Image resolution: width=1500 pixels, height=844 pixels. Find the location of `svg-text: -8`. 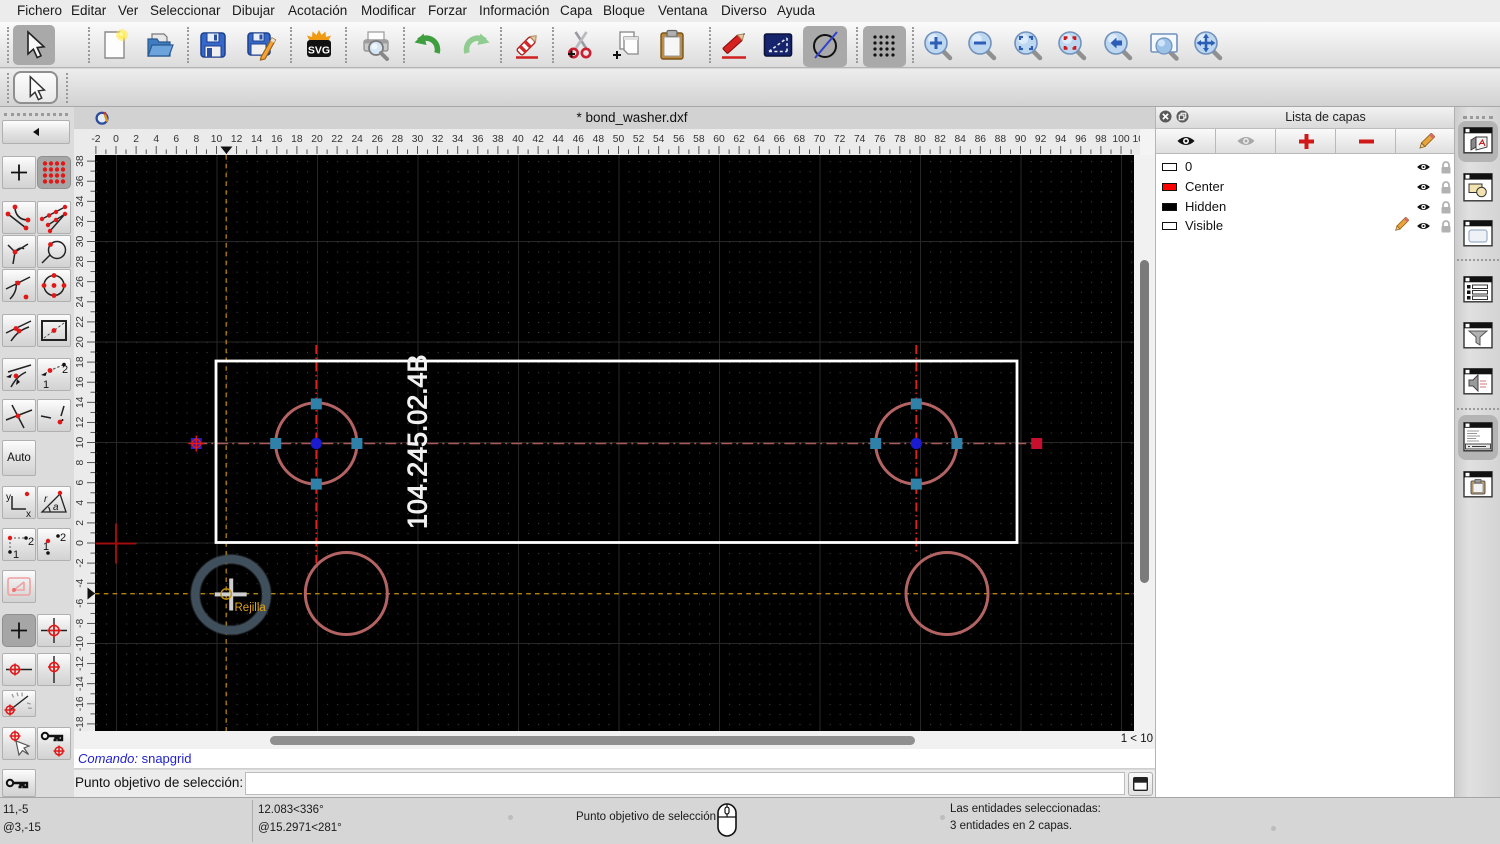

svg-text: -8 is located at coordinates (80, 623).